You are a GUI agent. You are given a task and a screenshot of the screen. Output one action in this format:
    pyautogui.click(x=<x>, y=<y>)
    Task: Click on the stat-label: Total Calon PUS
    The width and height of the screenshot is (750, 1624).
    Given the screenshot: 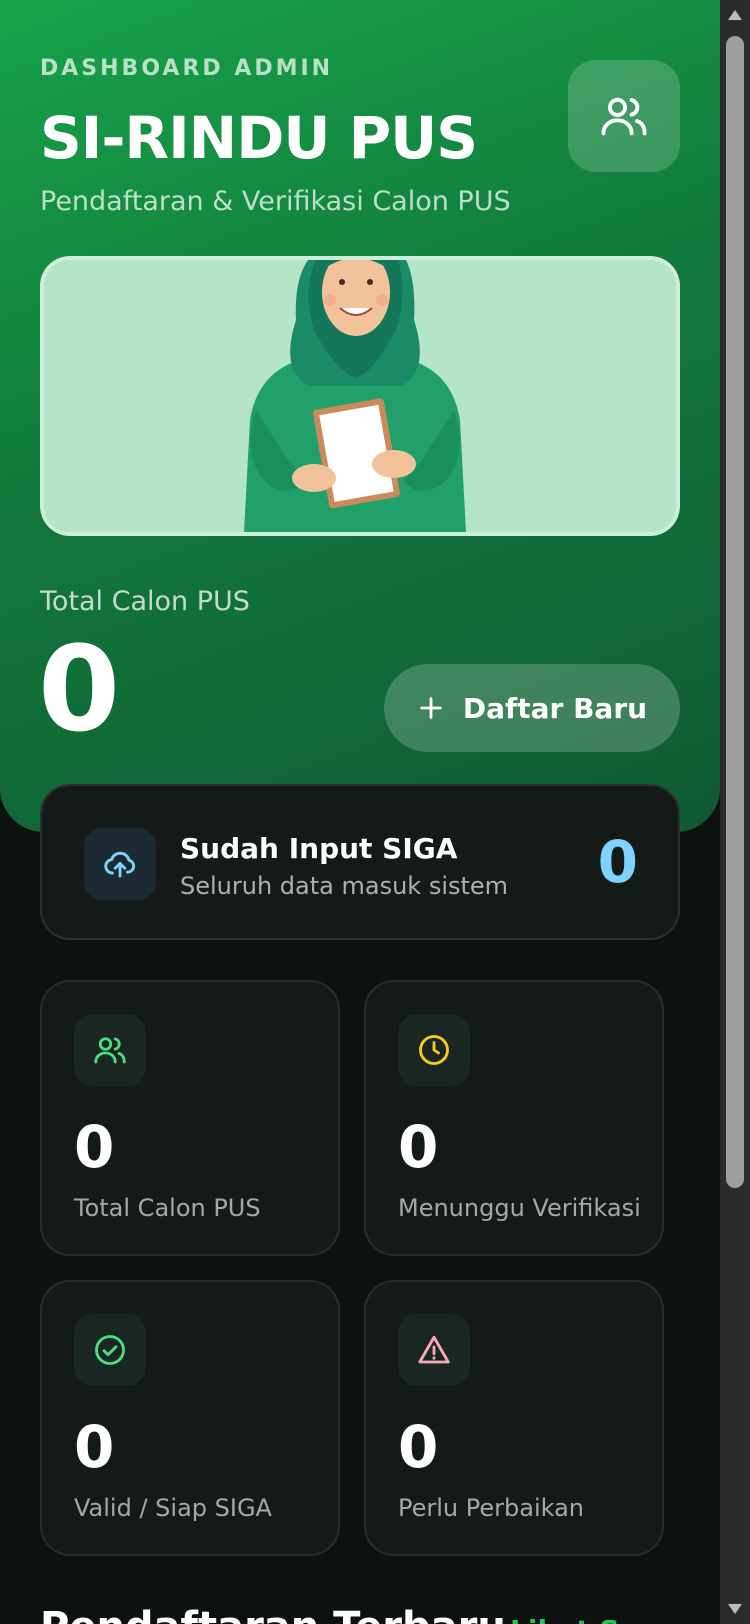 What is the action you would take?
    pyautogui.click(x=167, y=1208)
    